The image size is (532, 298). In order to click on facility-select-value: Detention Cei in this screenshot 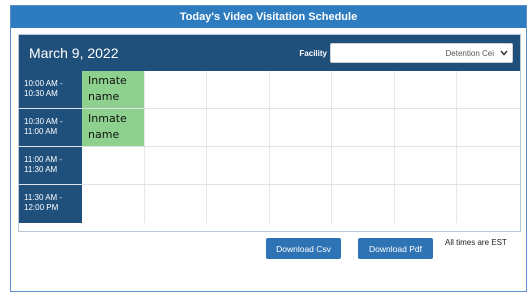, I will do `click(469, 53)`.